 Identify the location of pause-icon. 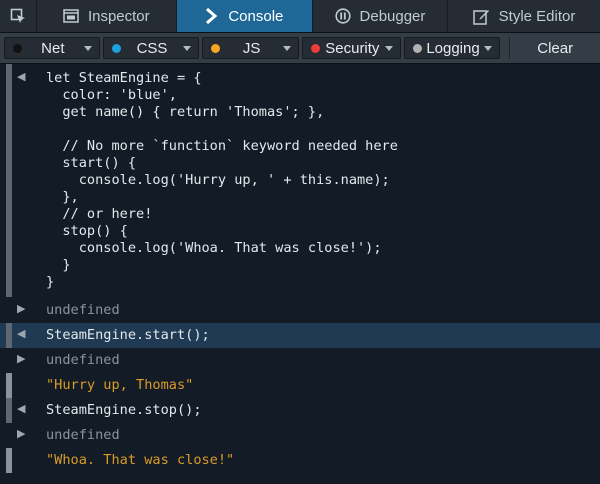
(342, 16).